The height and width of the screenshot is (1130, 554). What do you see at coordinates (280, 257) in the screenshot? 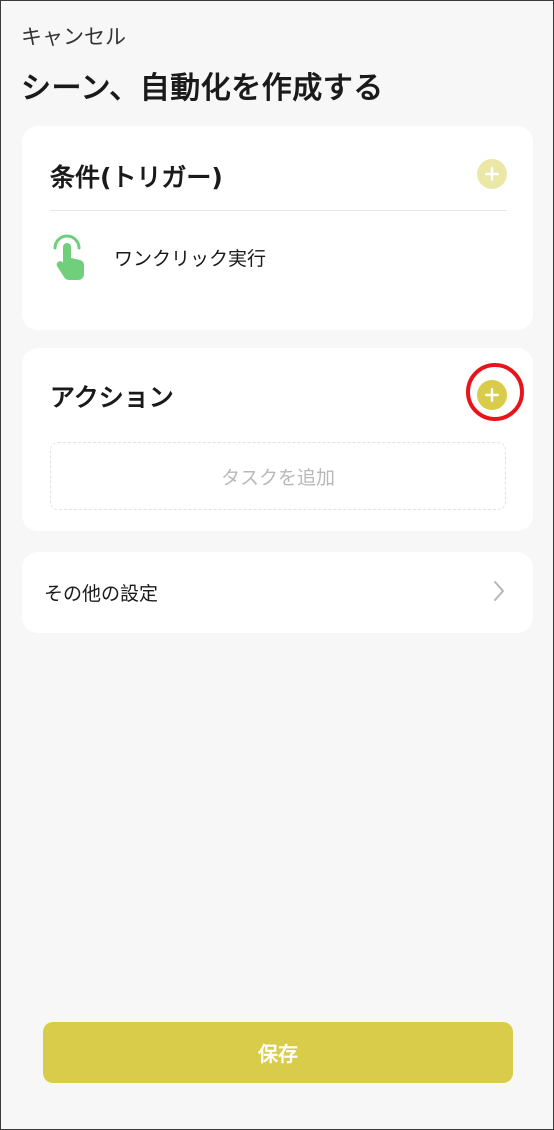
I see `trigger-item-one-click: ワンクリック実行` at bounding box center [280, 257].